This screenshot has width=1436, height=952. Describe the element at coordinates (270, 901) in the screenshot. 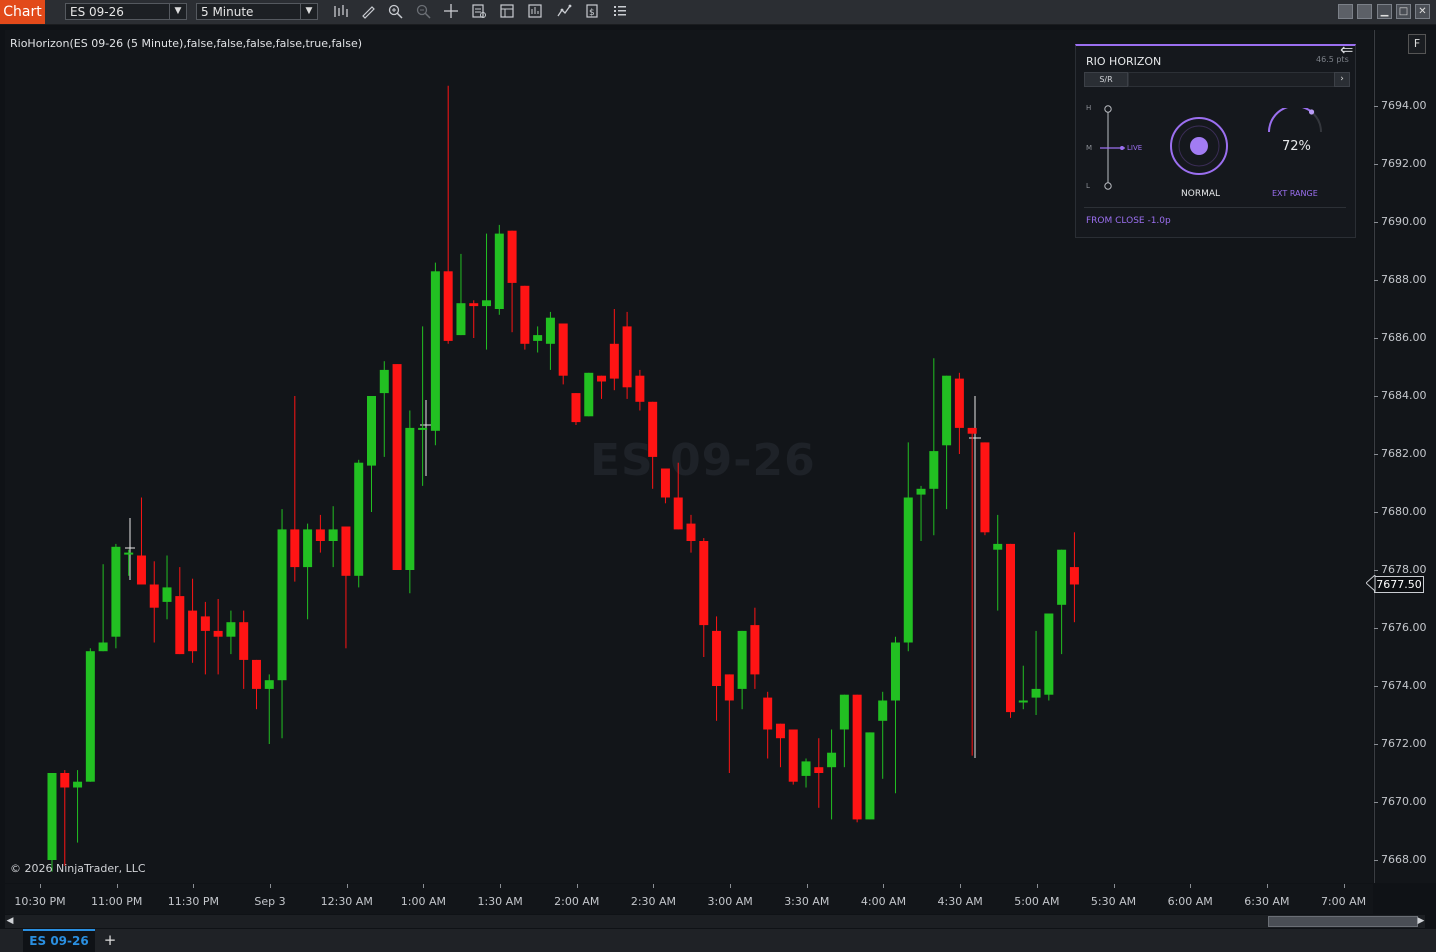

I see `x-tick-label: Sep 3` at that location.